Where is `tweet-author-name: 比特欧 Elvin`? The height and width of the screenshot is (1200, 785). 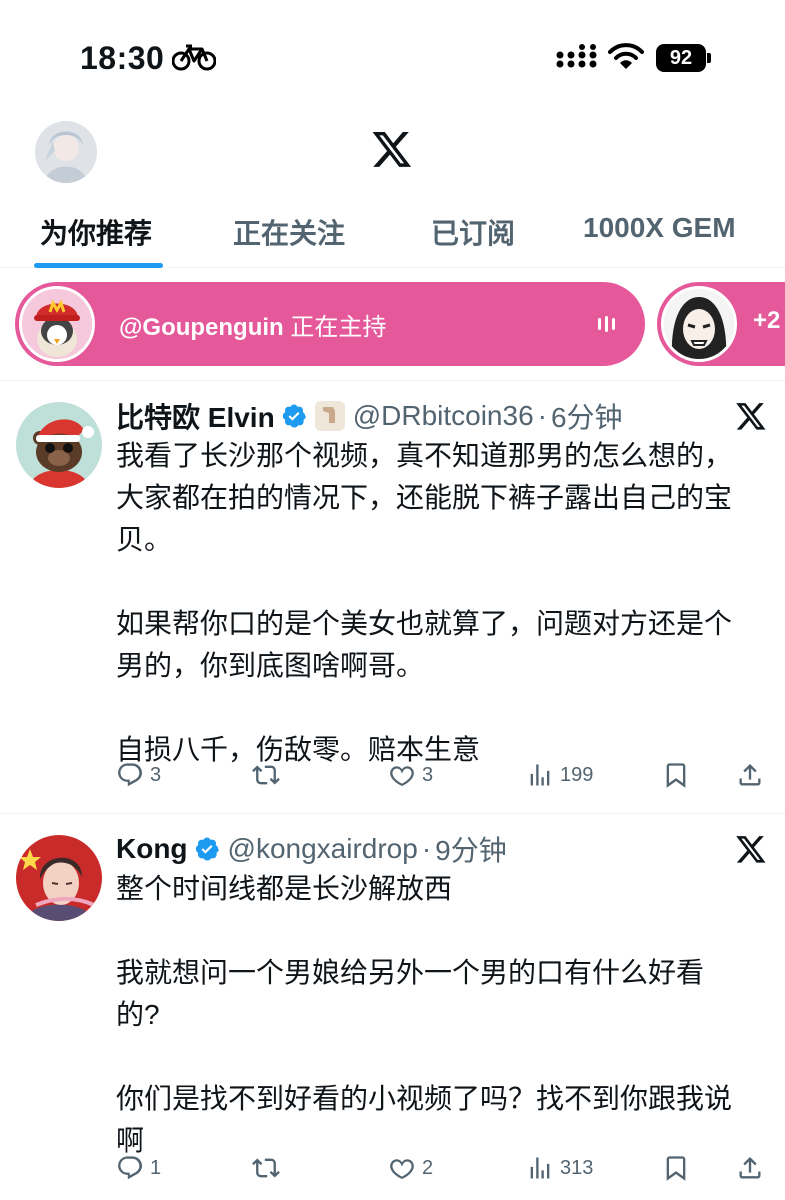
tweet-author-name: 比特欧 Elvin is located at coordinates (195, 416).